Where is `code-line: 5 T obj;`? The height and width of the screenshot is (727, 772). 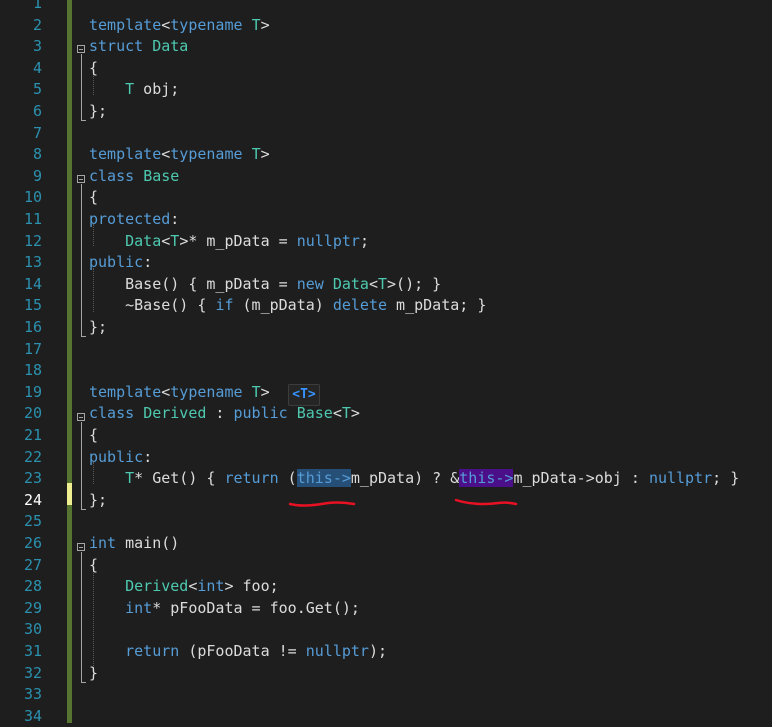
code-line: 5 T obj; is located at coordinates (386, 90).